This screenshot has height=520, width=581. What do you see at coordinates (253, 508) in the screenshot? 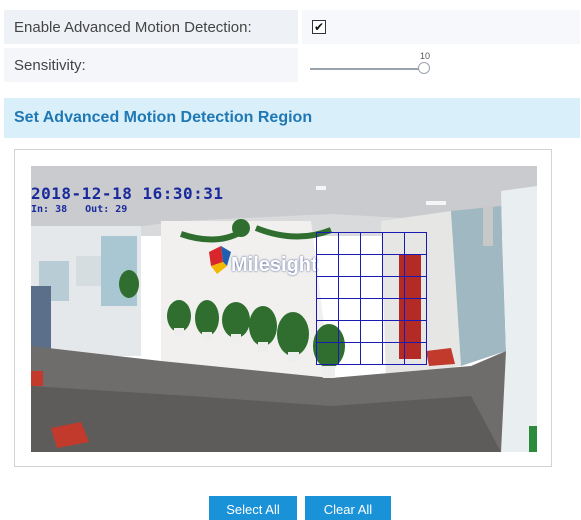
I see `select-all-button: Select All` at bounding box center [253, 508].